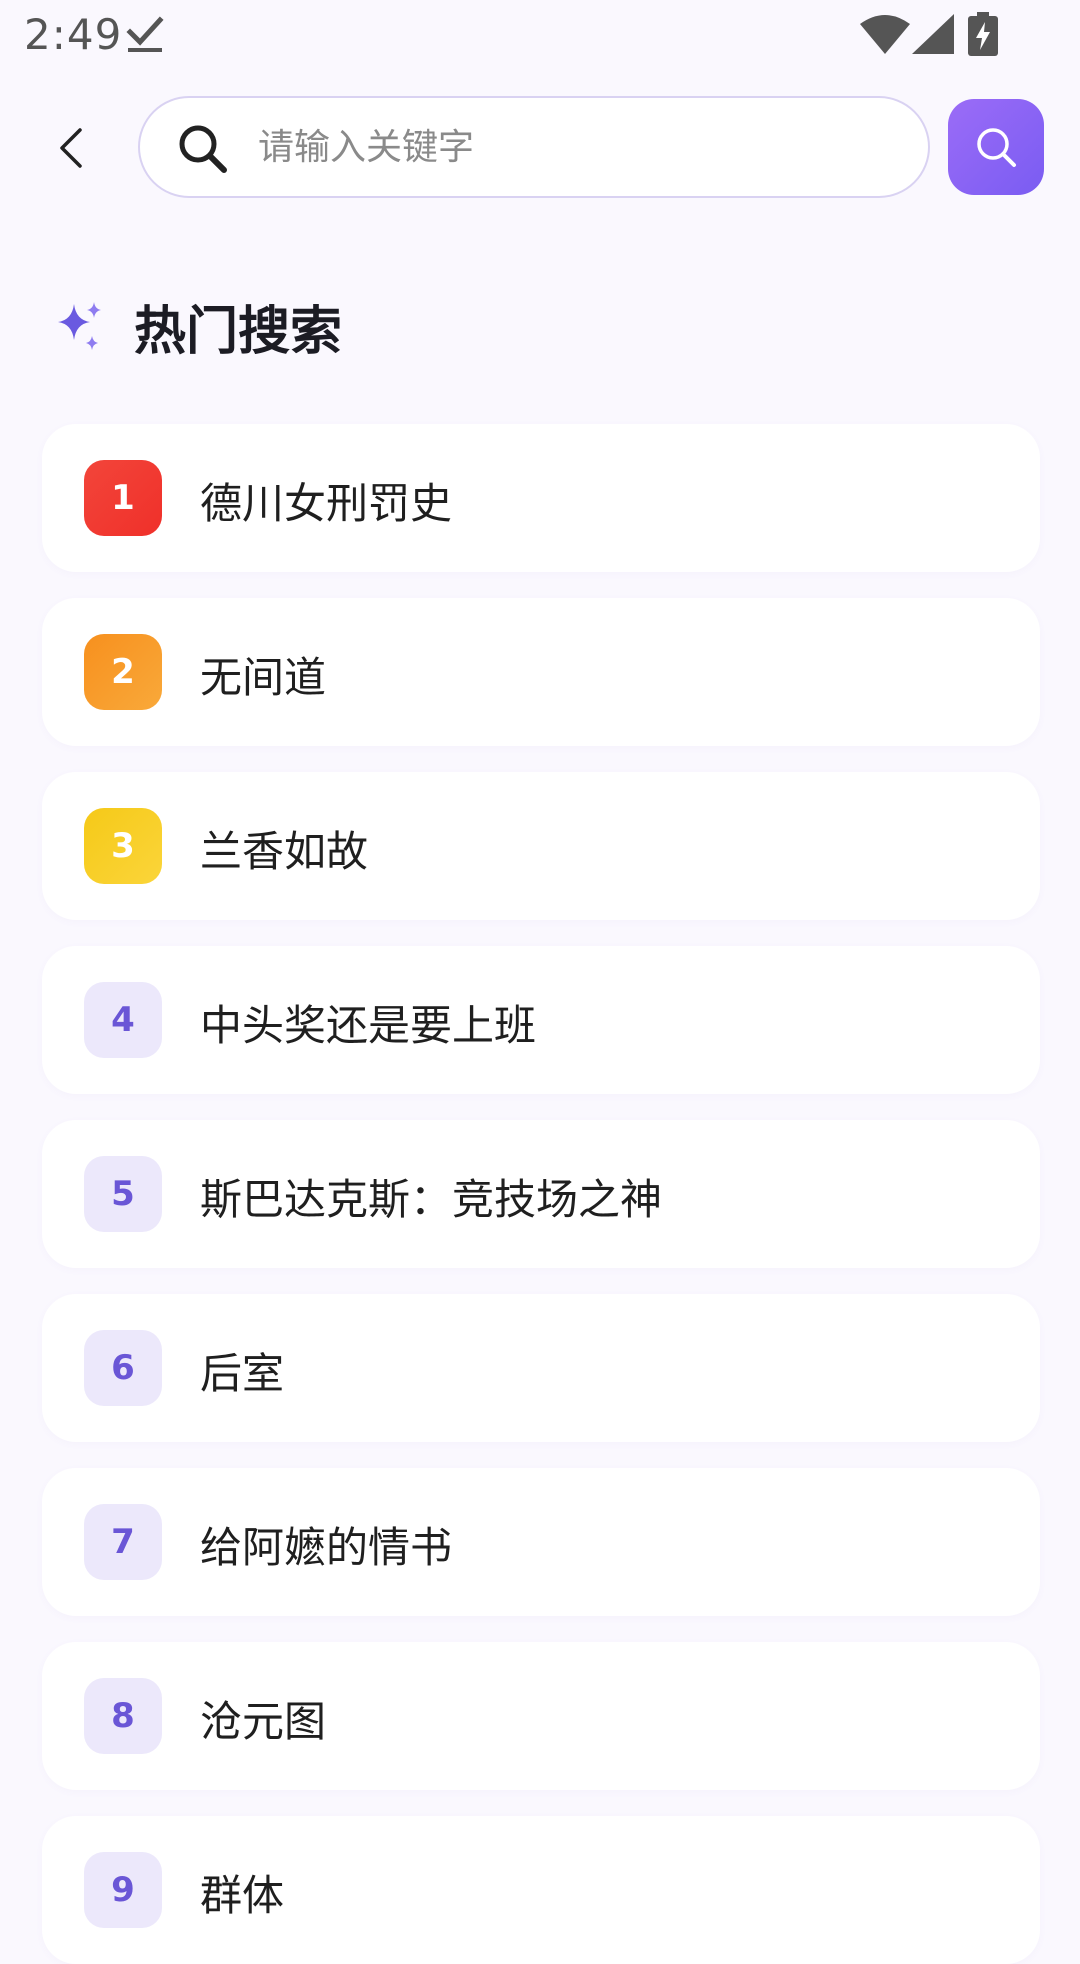 This screenshot has height=1964, width=1080. What do you see at coordinates (326, 1547) in the screenshot?
I see `item-title: 给阿嬷的情书` at bounding box center [326, 1547].